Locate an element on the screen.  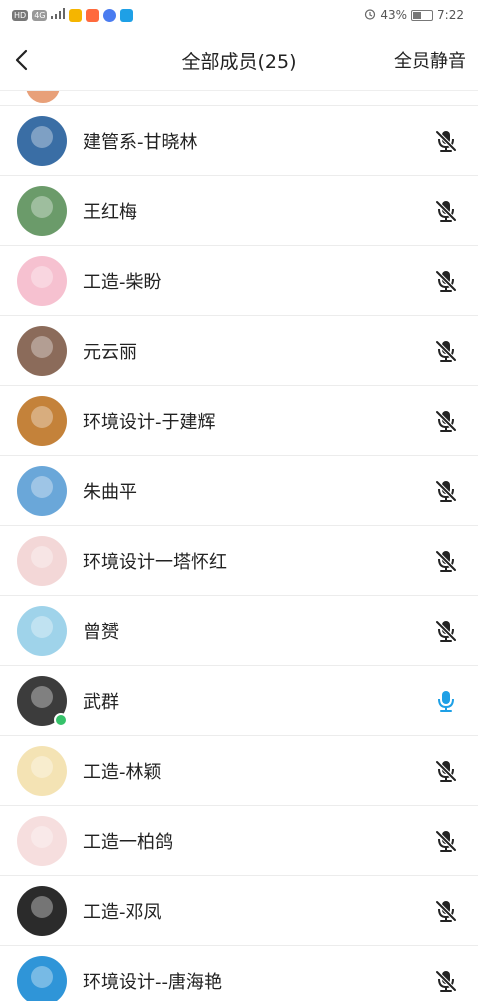
signal-icon is located at coordinates (58, 15).